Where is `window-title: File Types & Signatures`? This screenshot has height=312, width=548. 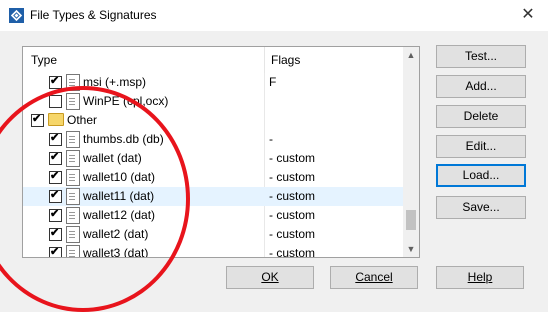 window-title: File Types & Signatures is located at coordinates (93, 15).